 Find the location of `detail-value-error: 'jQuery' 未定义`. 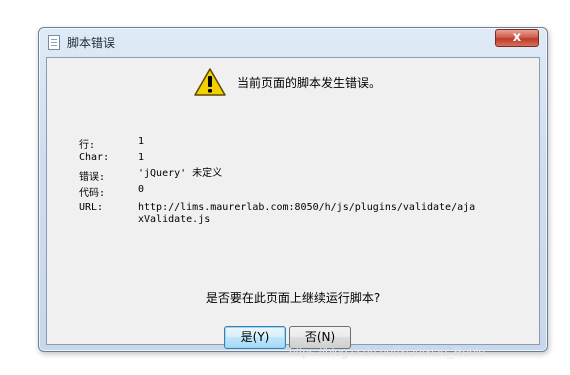

detail-value-error: 'jQuery' 未定义 is located at coordinates (180, 173).